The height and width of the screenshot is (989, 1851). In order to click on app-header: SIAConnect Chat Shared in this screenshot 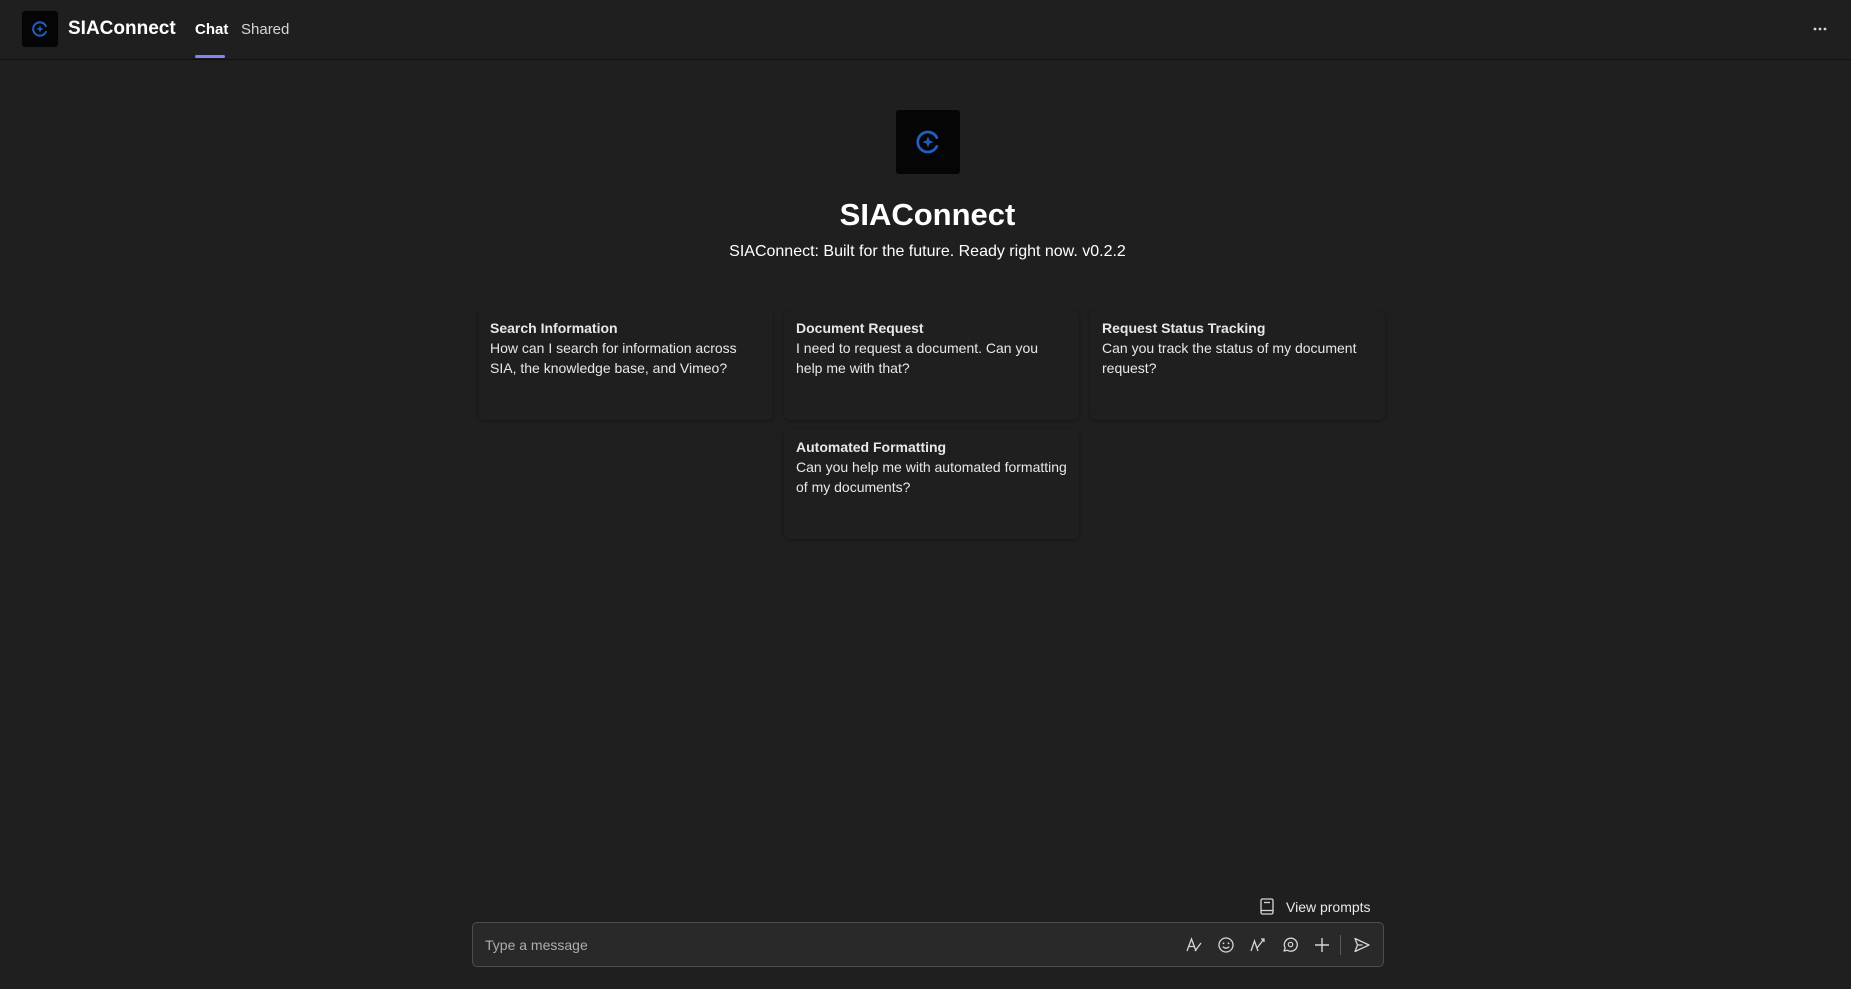, I will do `click(925, 30)`.